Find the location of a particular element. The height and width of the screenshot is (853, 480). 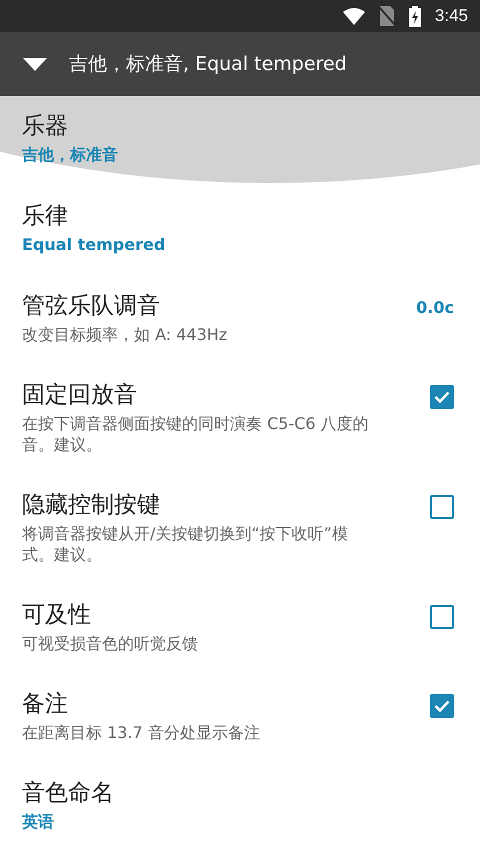

no-sim-icon is located at coordinates (386, 16).